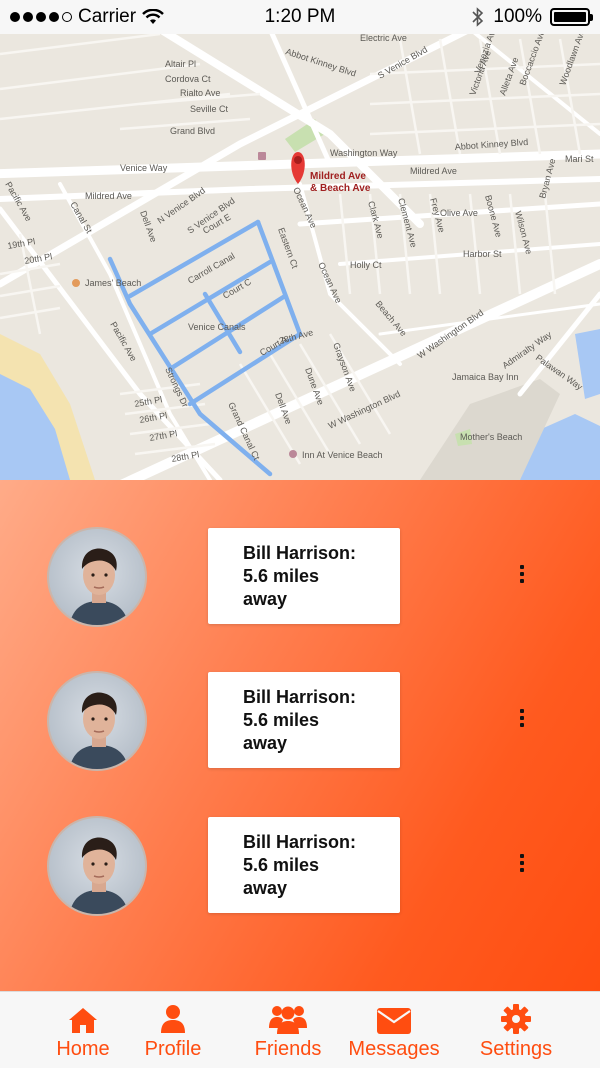 Image resolution: width=600 pixels, height=1068 pixels. What do you see at coordinates (394, 1049) in the screenshot?
I see `tab-messages-label: Messages` at bounding box center [394, 1049].